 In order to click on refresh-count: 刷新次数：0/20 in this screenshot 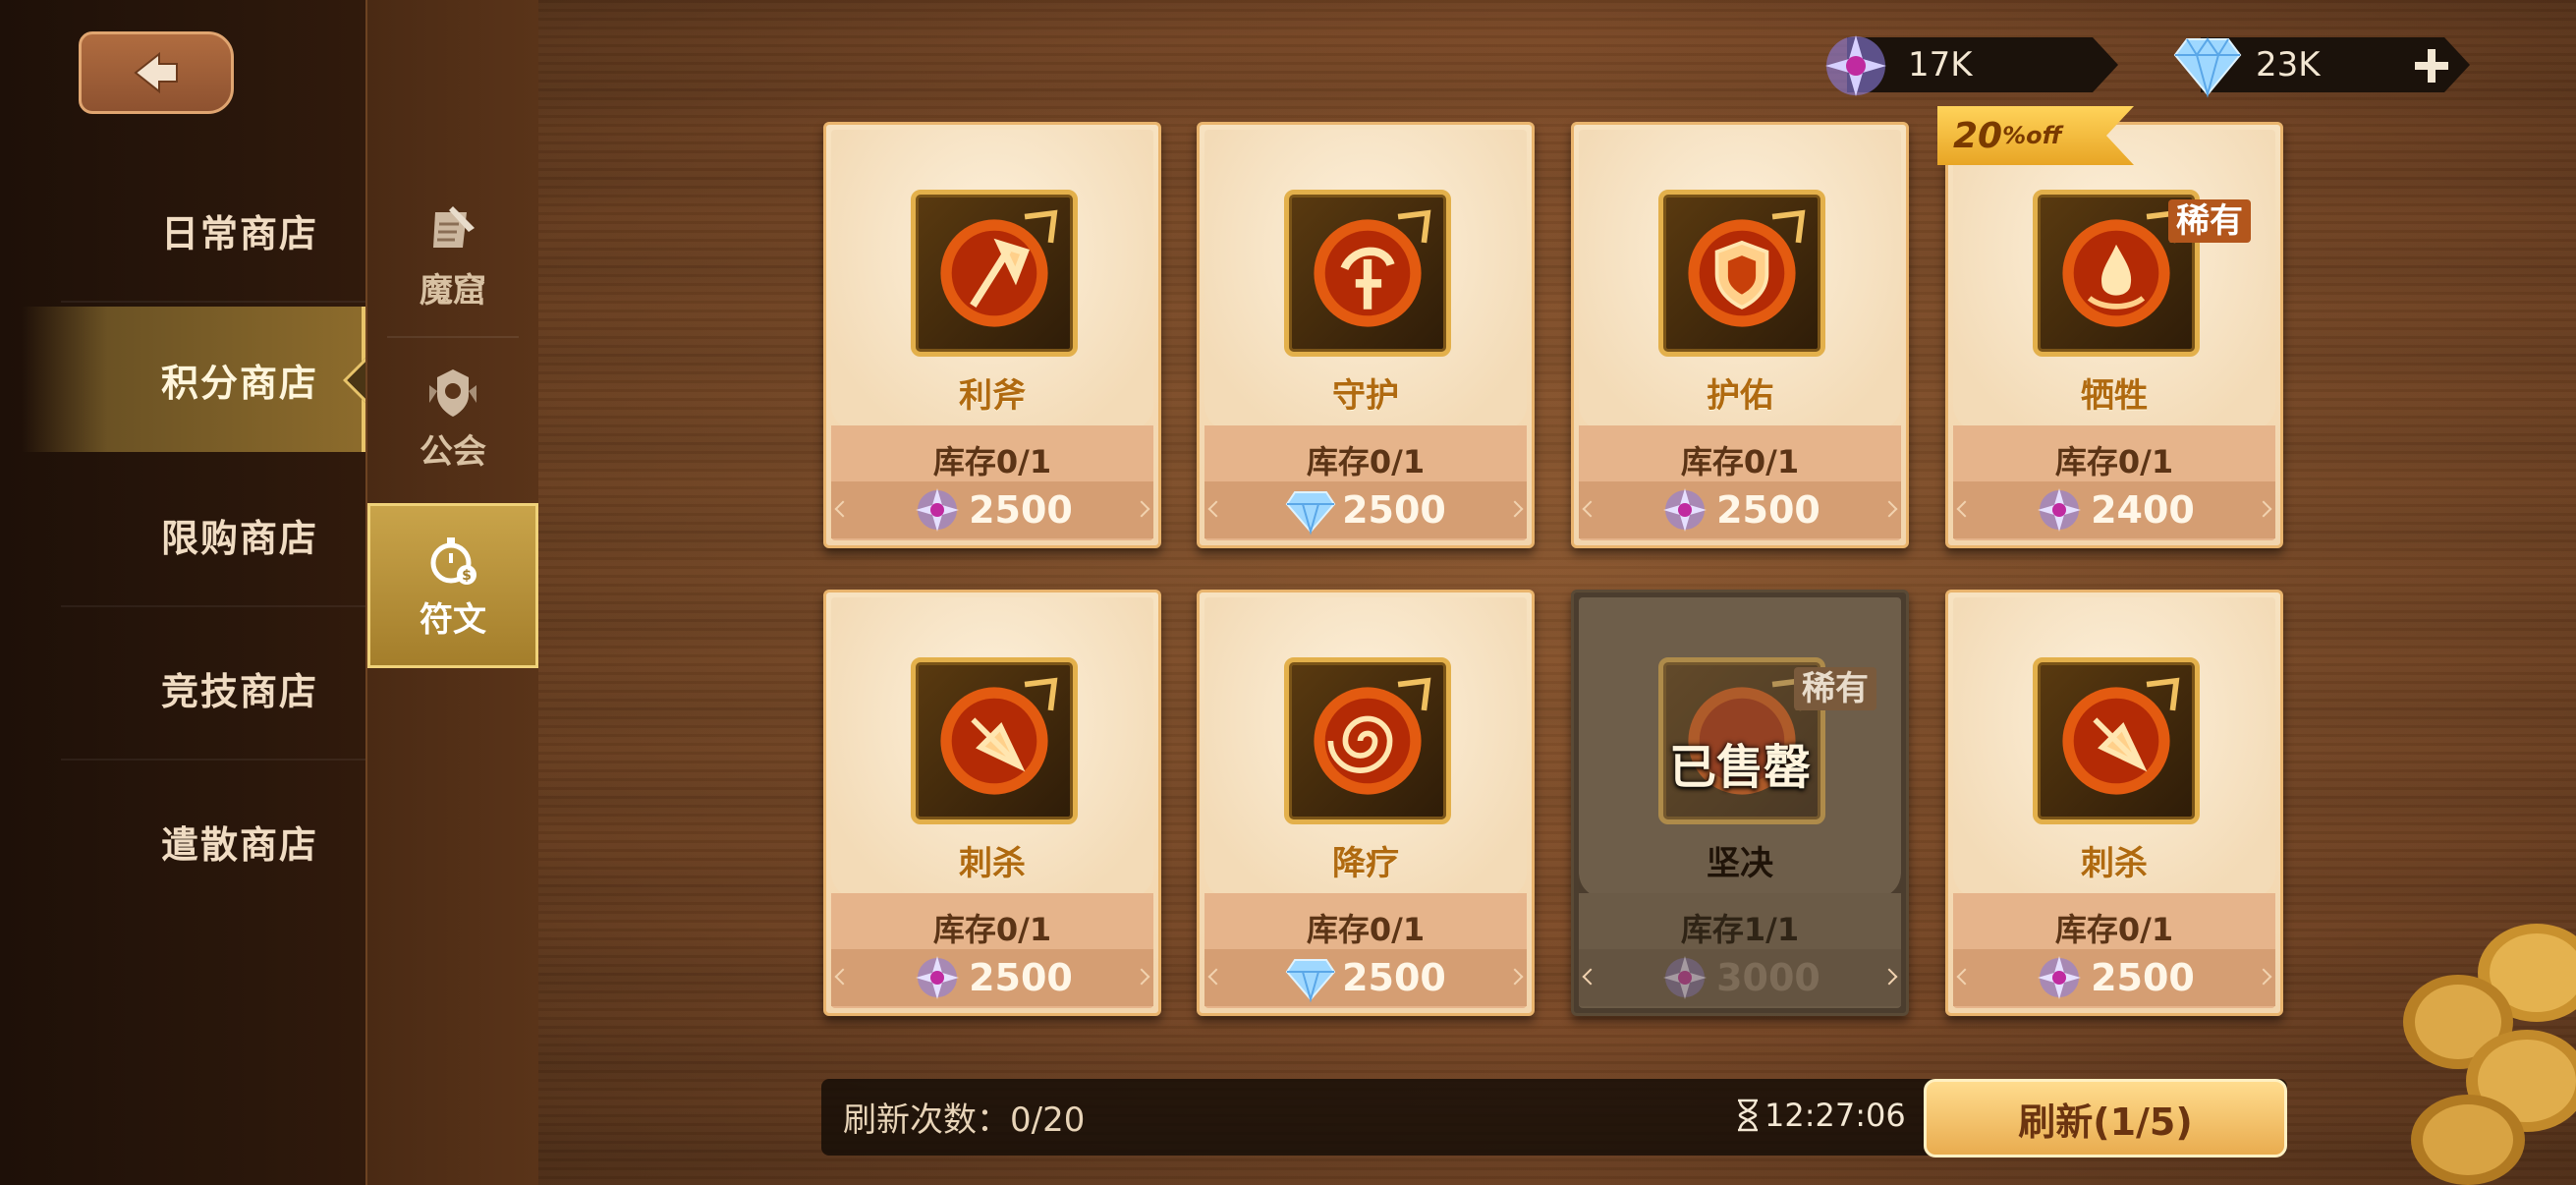, I will do `click(964, 1120)`.